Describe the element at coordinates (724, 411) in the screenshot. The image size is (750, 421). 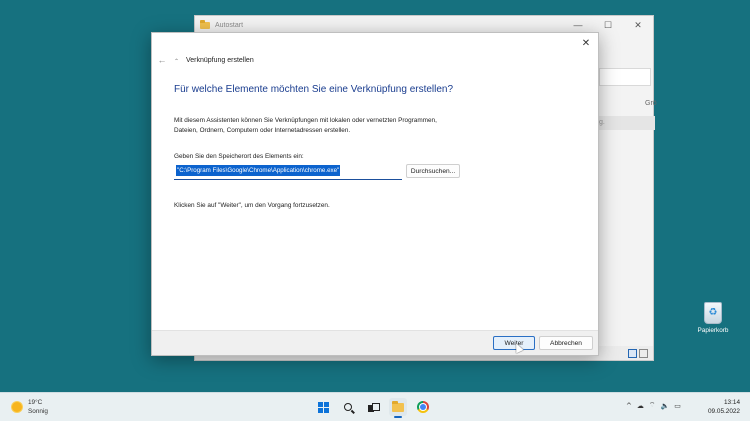
I see `clock-date: 09.05.2022` at that location.